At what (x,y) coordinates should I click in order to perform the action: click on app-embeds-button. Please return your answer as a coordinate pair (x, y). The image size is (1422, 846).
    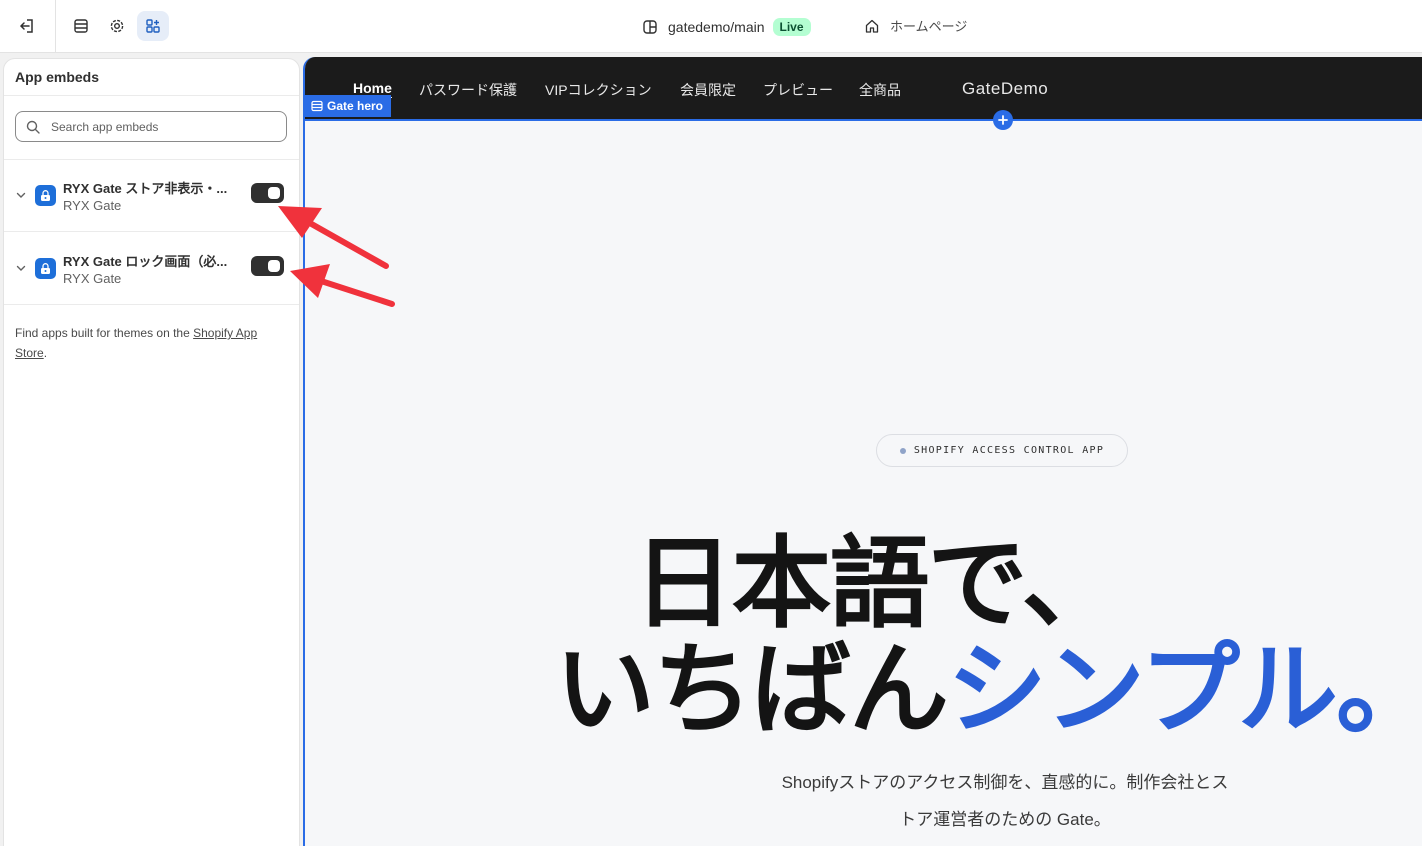
    Looking at the image, I should click on (153, 26).